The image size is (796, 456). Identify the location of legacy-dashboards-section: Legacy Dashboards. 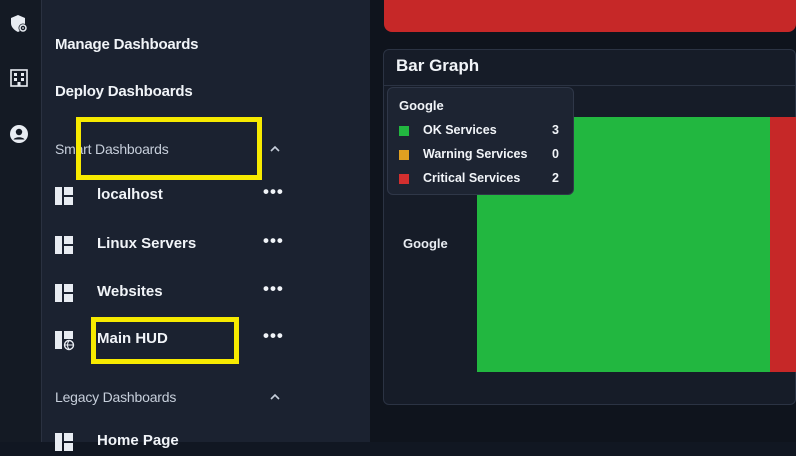
(115, 397).